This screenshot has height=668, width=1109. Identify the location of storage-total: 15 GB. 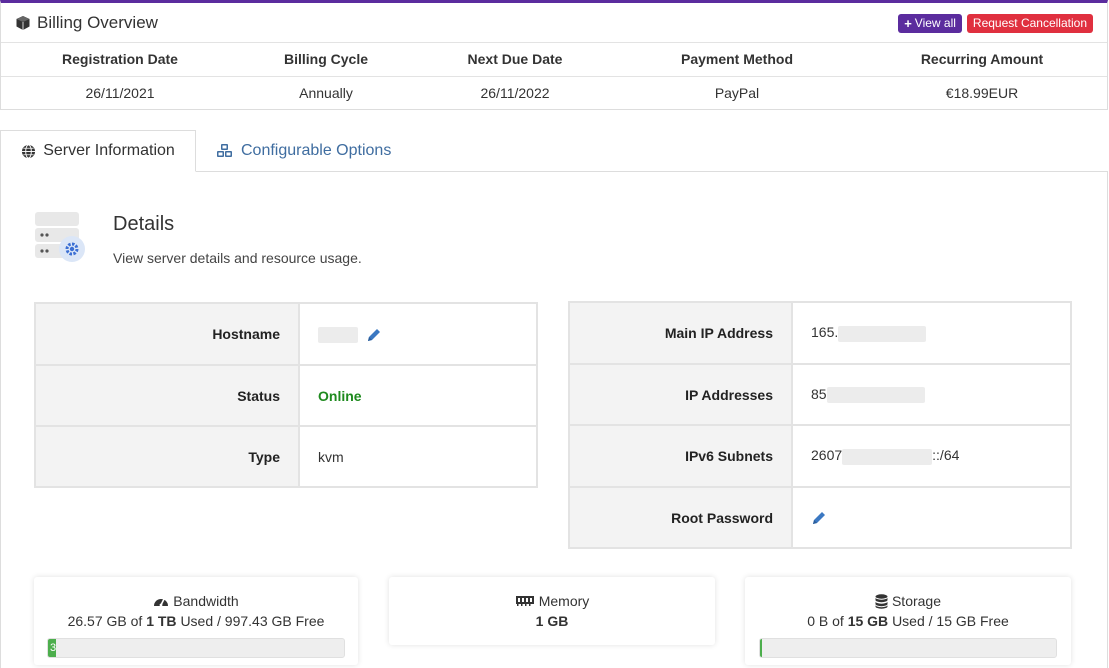
(868, 621).